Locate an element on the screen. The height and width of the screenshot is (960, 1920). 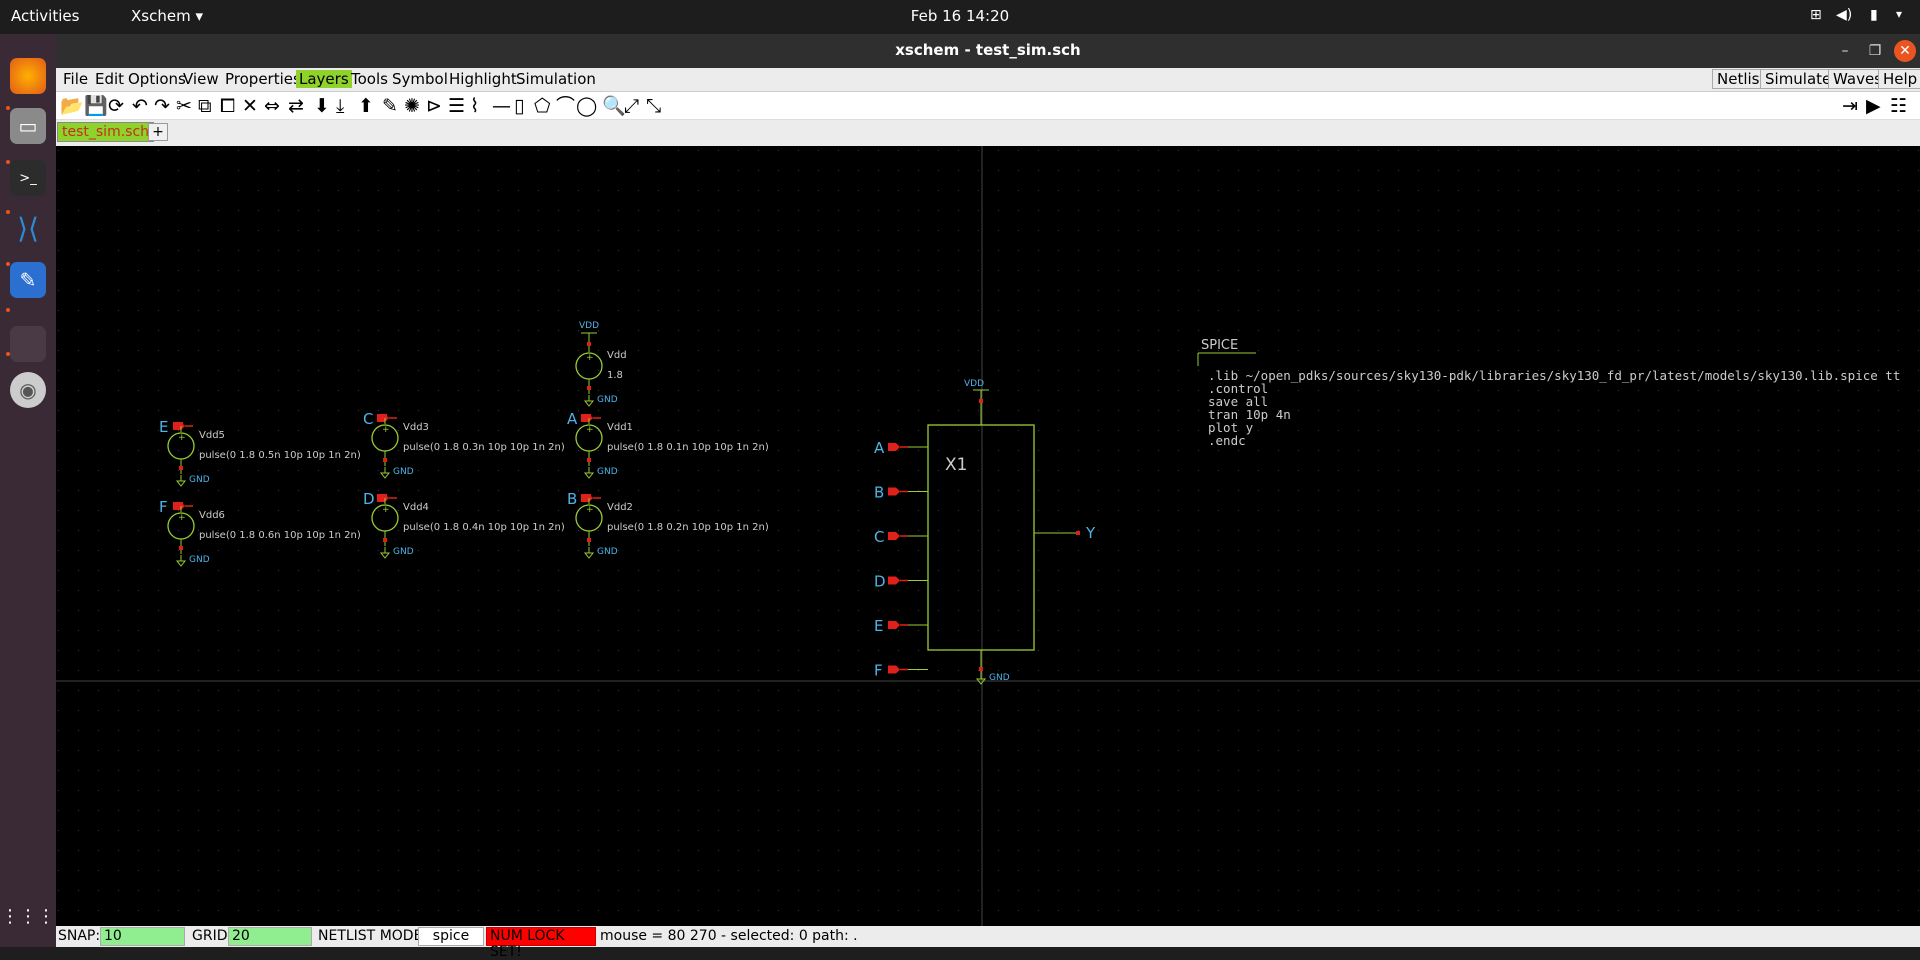
line-icon: — is located at coordinates (501, 106).